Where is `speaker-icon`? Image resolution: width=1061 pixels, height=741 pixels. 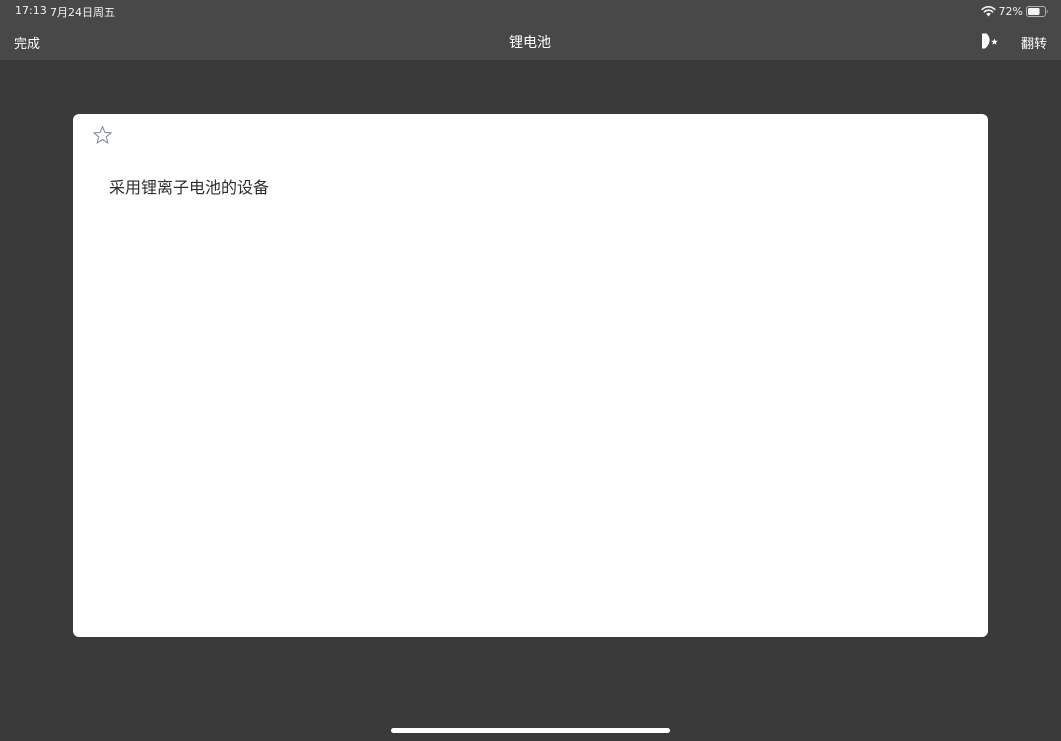 speaker-icon is located at coordinates (990, 41).